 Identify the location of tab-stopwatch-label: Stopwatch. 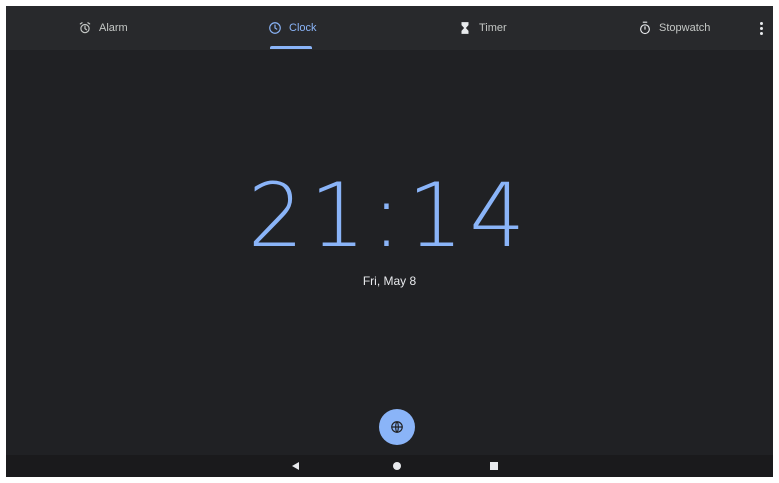
(685, 28).